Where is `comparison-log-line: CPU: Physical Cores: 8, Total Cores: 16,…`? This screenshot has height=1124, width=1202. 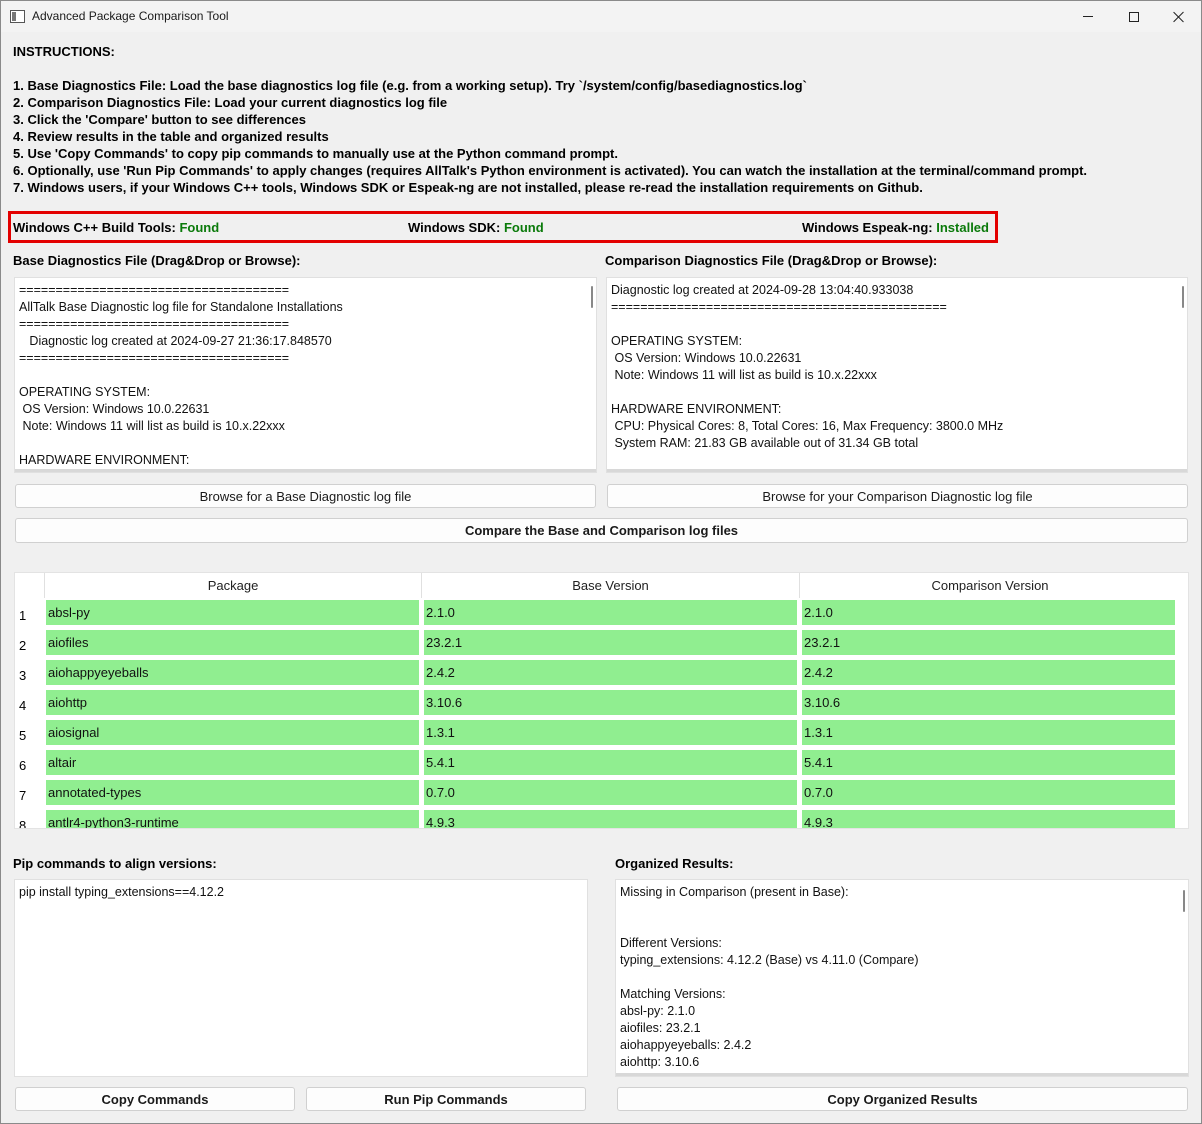
comparison-log-line: CPU: Physical Cores: 8, Total Cores: 16,… is located at coordinates (807, 426).